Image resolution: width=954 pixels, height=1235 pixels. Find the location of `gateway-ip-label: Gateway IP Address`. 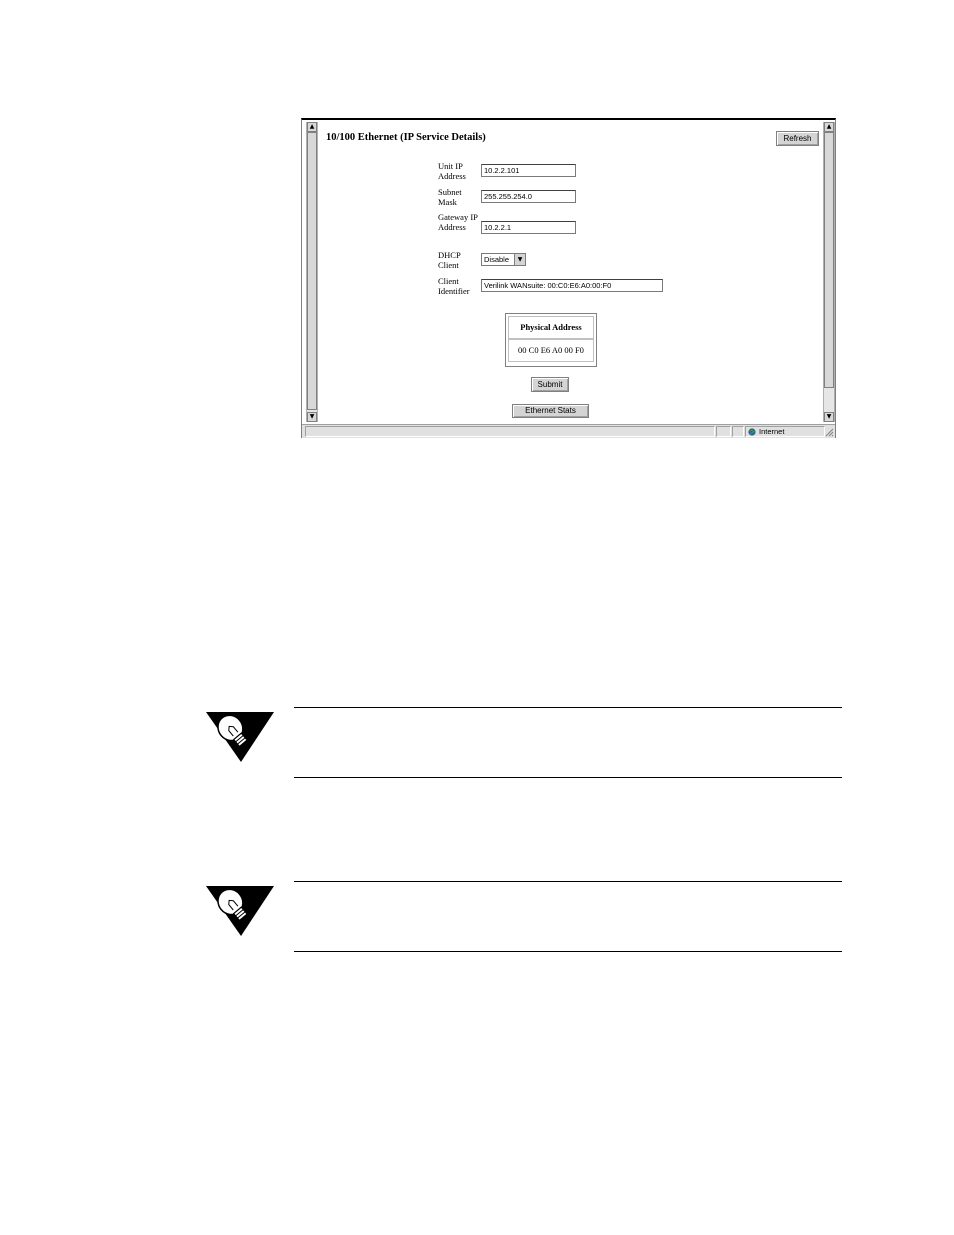

gateway-ip-label: Gateway IP Address is located at coordinates (458, 222).